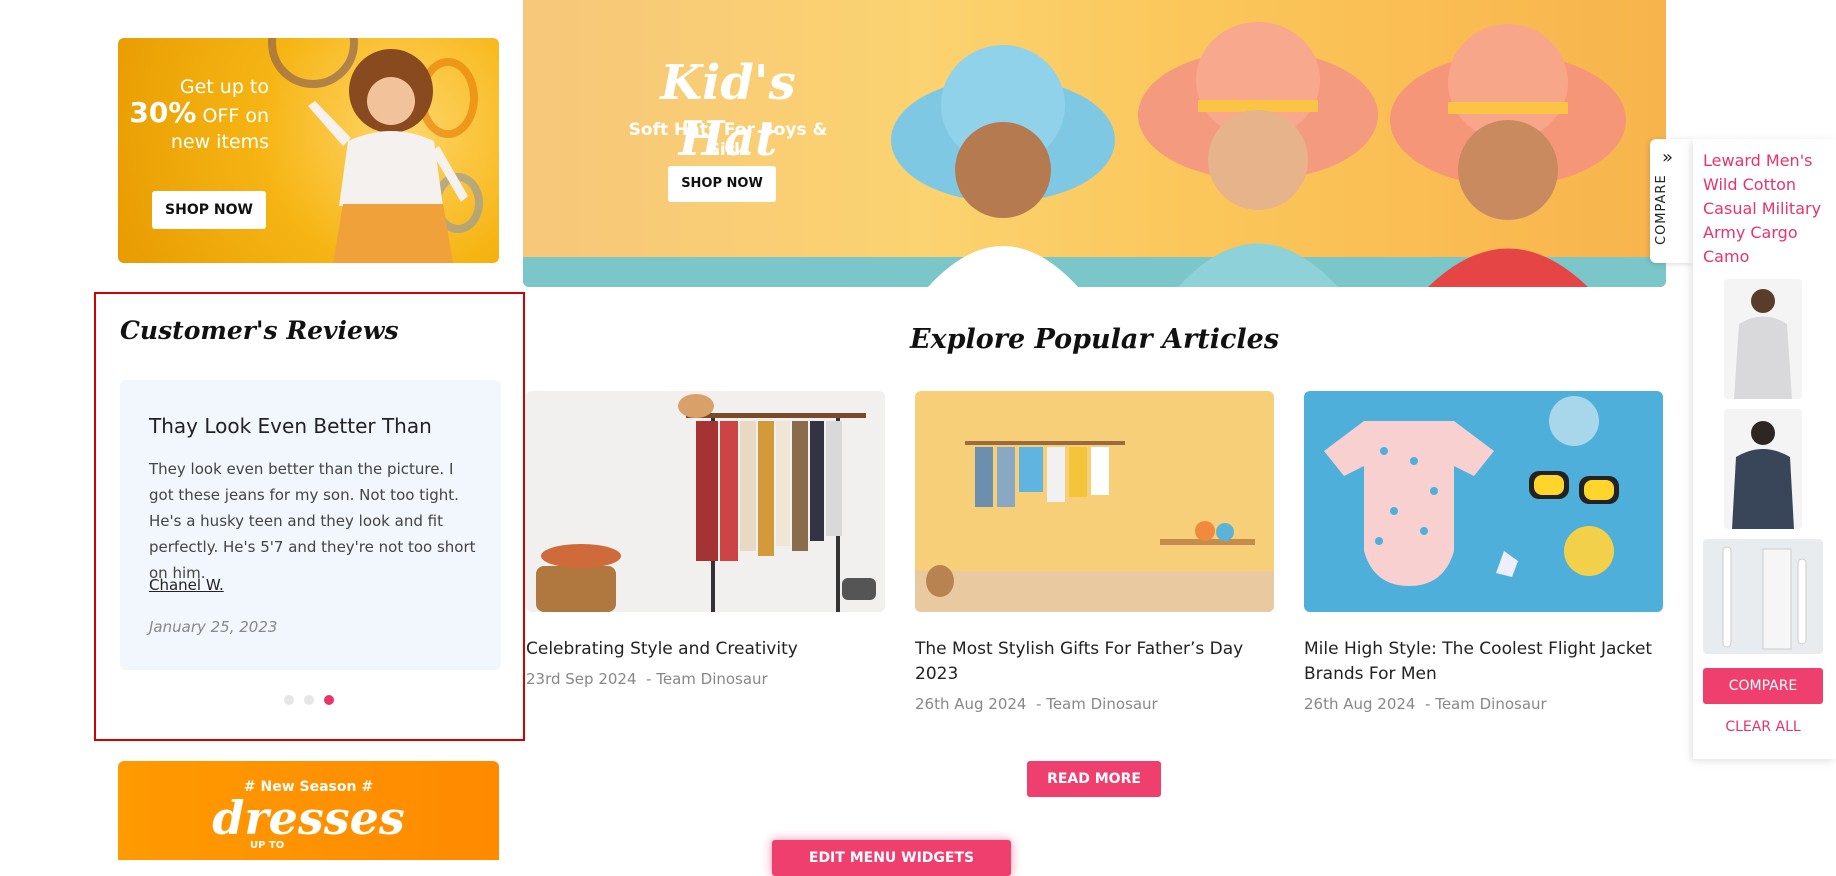  Describe the element at coordinates (1763, 475) in the screenshot. I see `denim-jacket-image` at that location.